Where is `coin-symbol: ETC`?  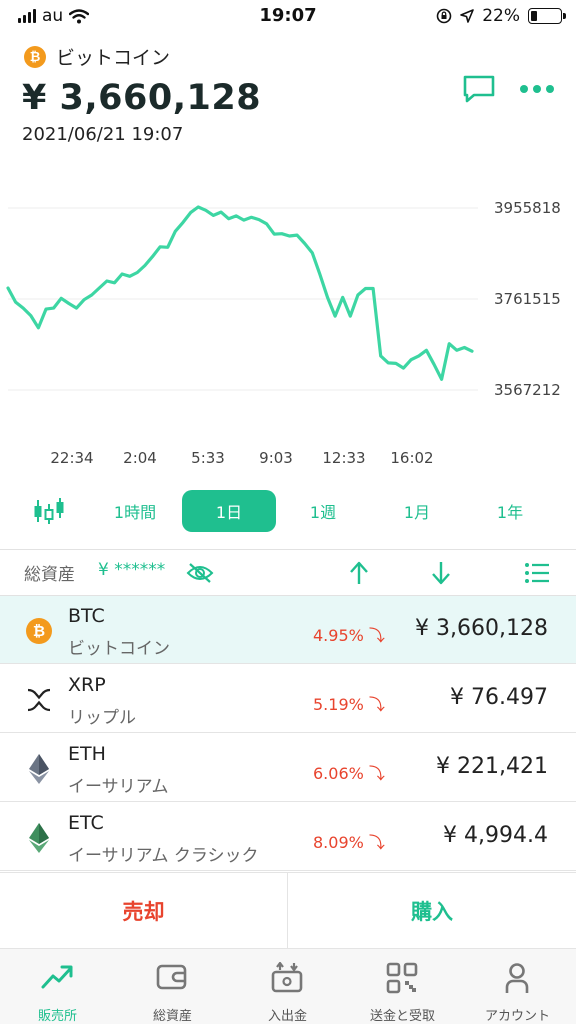
coin-symbol: ETC is located at coordinates (86, 823).